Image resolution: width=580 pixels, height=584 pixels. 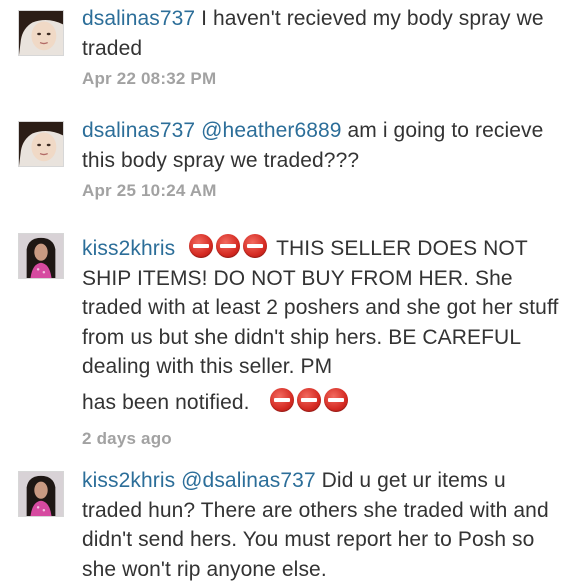 I want to click on comment-mention: @dsalinas737, so click(x=248, y=480).